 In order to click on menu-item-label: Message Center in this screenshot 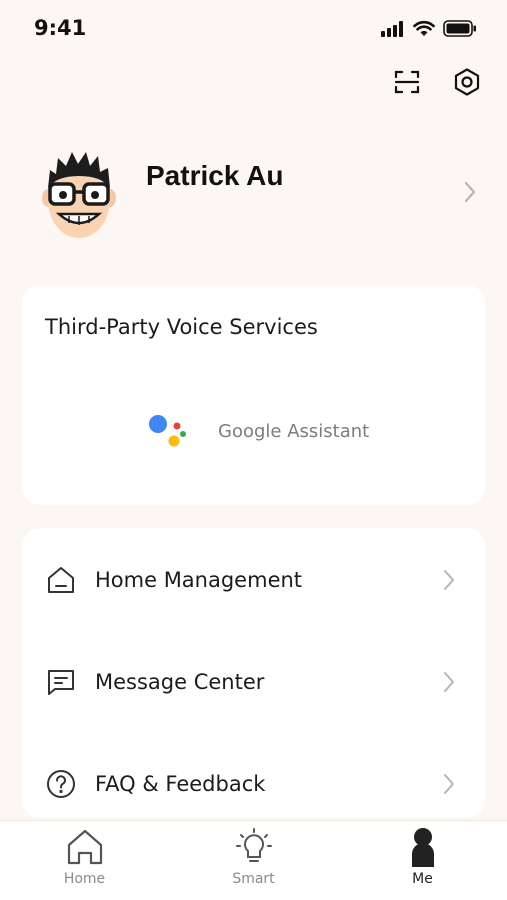, I will do `click(180, 682)`.